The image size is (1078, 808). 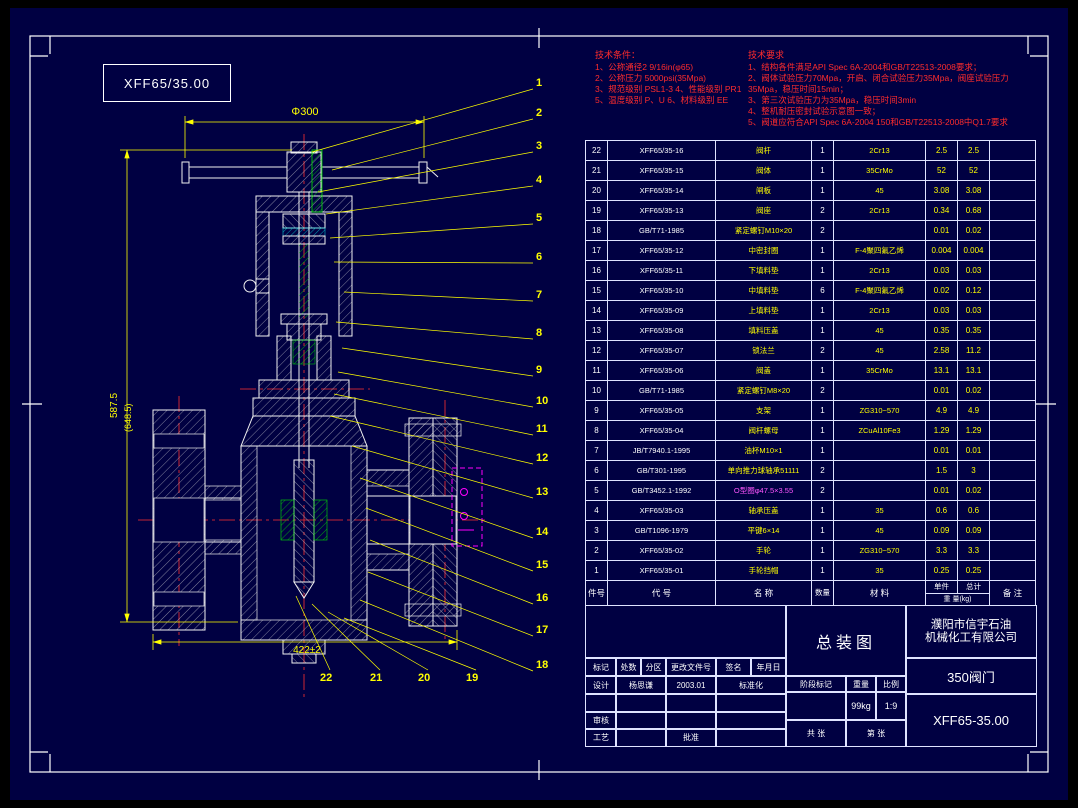 I want to click on parts-row: 6 GB/T301-1995 单向推力球轴承51111 2 1.5 3, so click(x=810, y=470).